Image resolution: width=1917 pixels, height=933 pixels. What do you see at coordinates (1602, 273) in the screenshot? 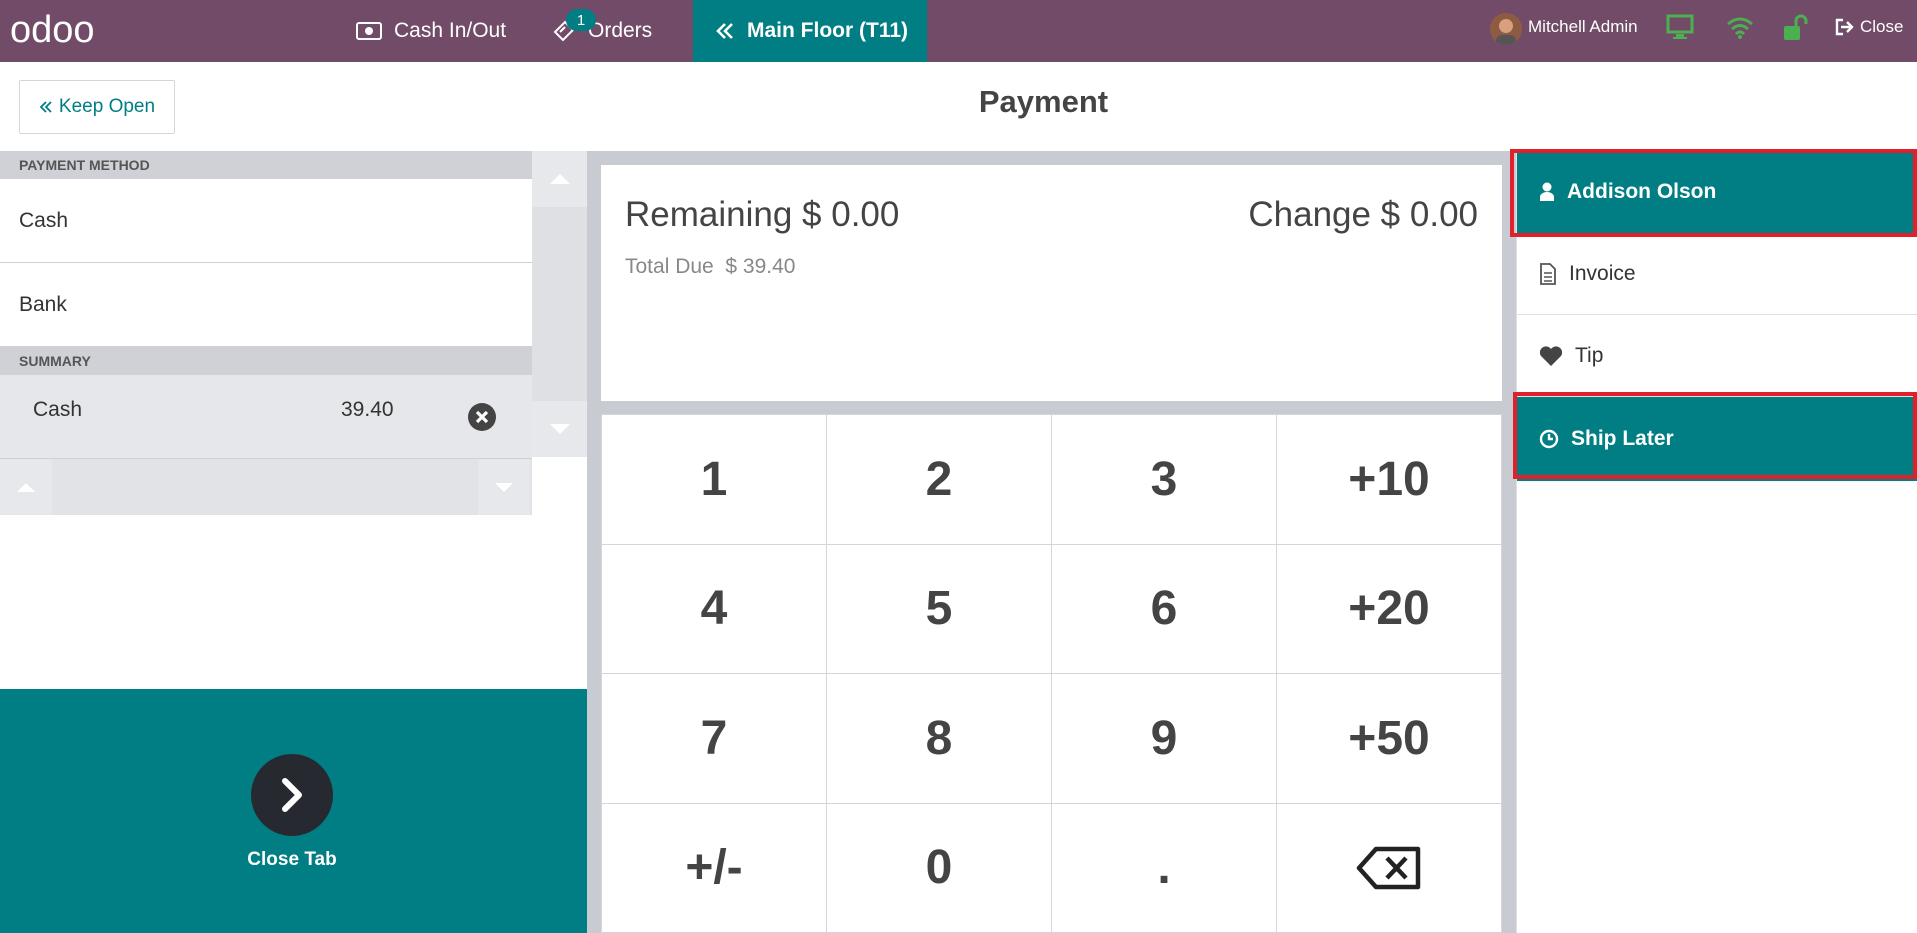
I see `invoice-label: Invoice` at bounding box center [1602, 273].